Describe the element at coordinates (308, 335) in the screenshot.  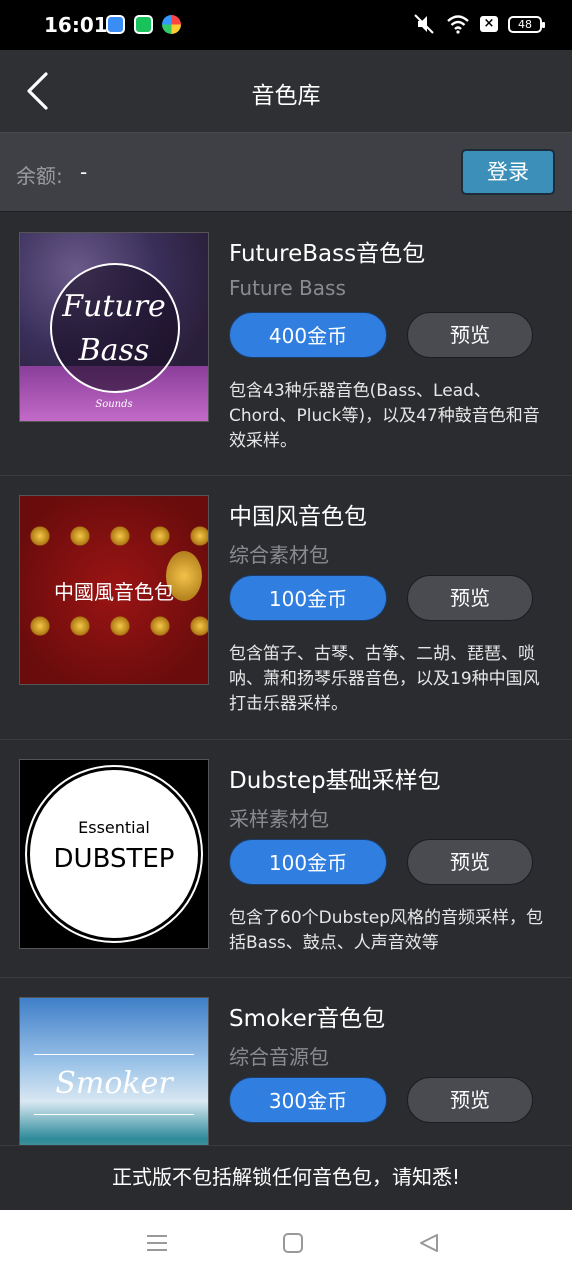
I see `buy-button: 400金币` at that location.